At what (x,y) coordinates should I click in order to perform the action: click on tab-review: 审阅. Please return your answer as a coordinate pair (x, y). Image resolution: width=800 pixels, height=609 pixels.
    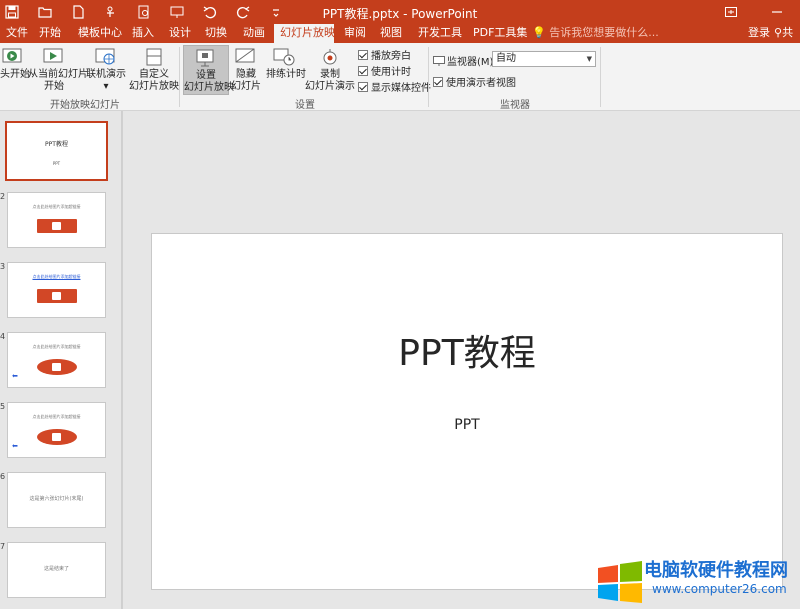
    Looking at the image, I should click on (355, 33).